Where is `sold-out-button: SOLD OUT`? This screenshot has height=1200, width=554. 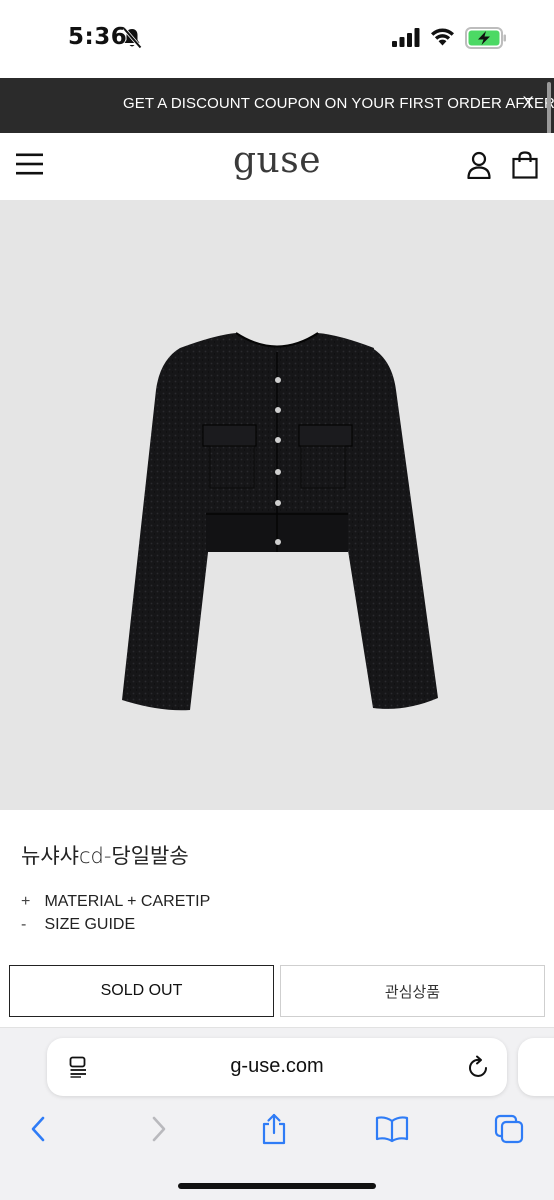
sold-out-button: SOLD OUT is located at coordinates (141, 991).